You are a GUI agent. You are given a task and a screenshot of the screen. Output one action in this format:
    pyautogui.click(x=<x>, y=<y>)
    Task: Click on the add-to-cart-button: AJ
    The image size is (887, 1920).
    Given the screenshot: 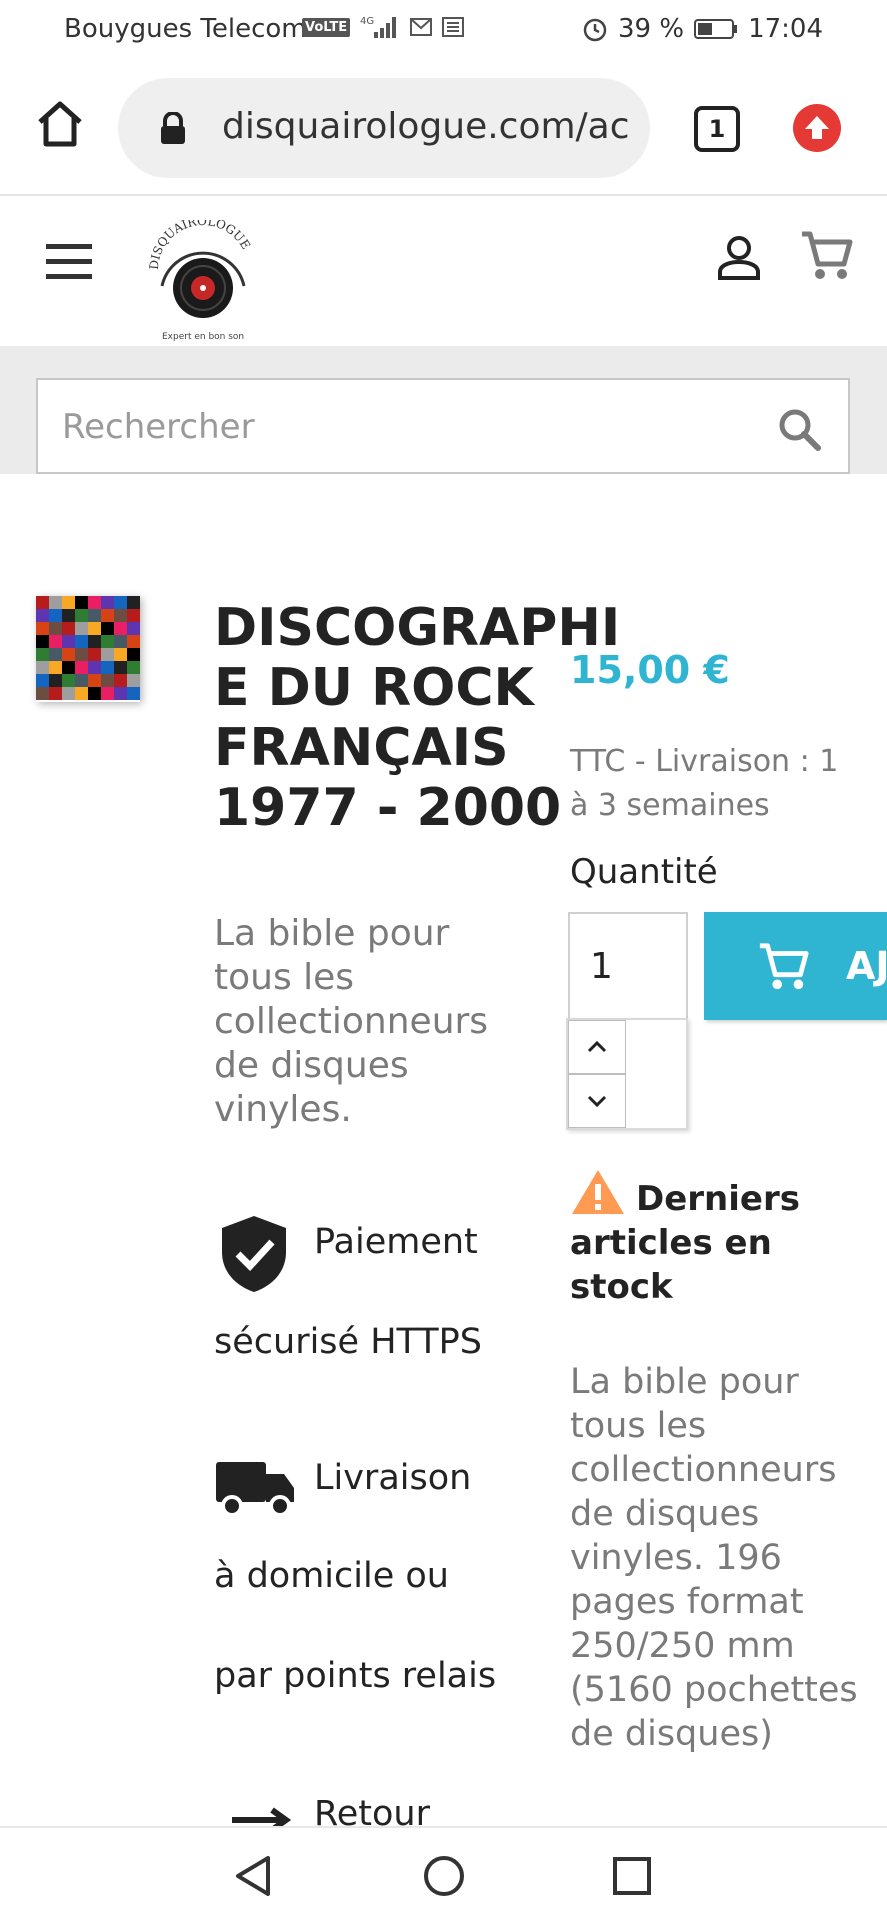 What is the action you would take?
    pyautogui.click(x=795, y=966)
    